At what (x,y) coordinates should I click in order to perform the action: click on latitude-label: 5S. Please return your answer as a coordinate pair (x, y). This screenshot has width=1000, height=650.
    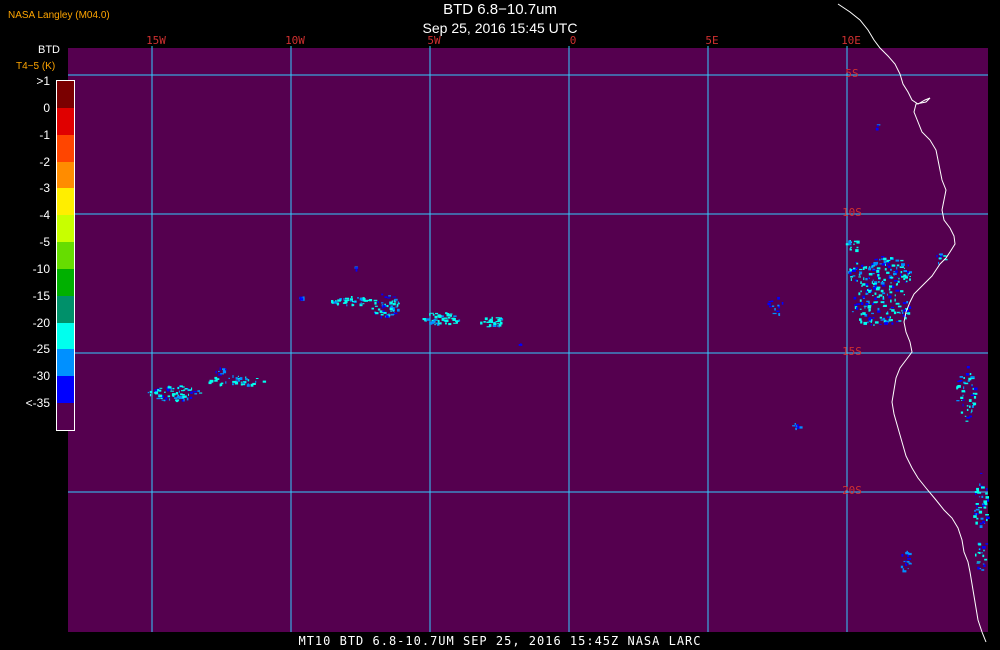
    Looking at the image, I should click on (851, 73).